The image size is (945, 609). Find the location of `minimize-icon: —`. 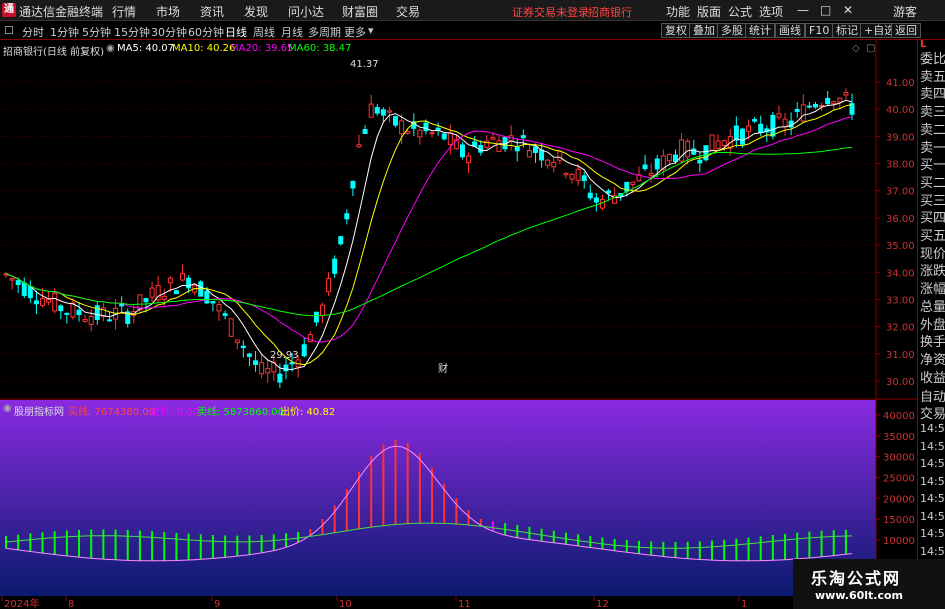

minimize-icon: — is located at coordinates (803, 10).